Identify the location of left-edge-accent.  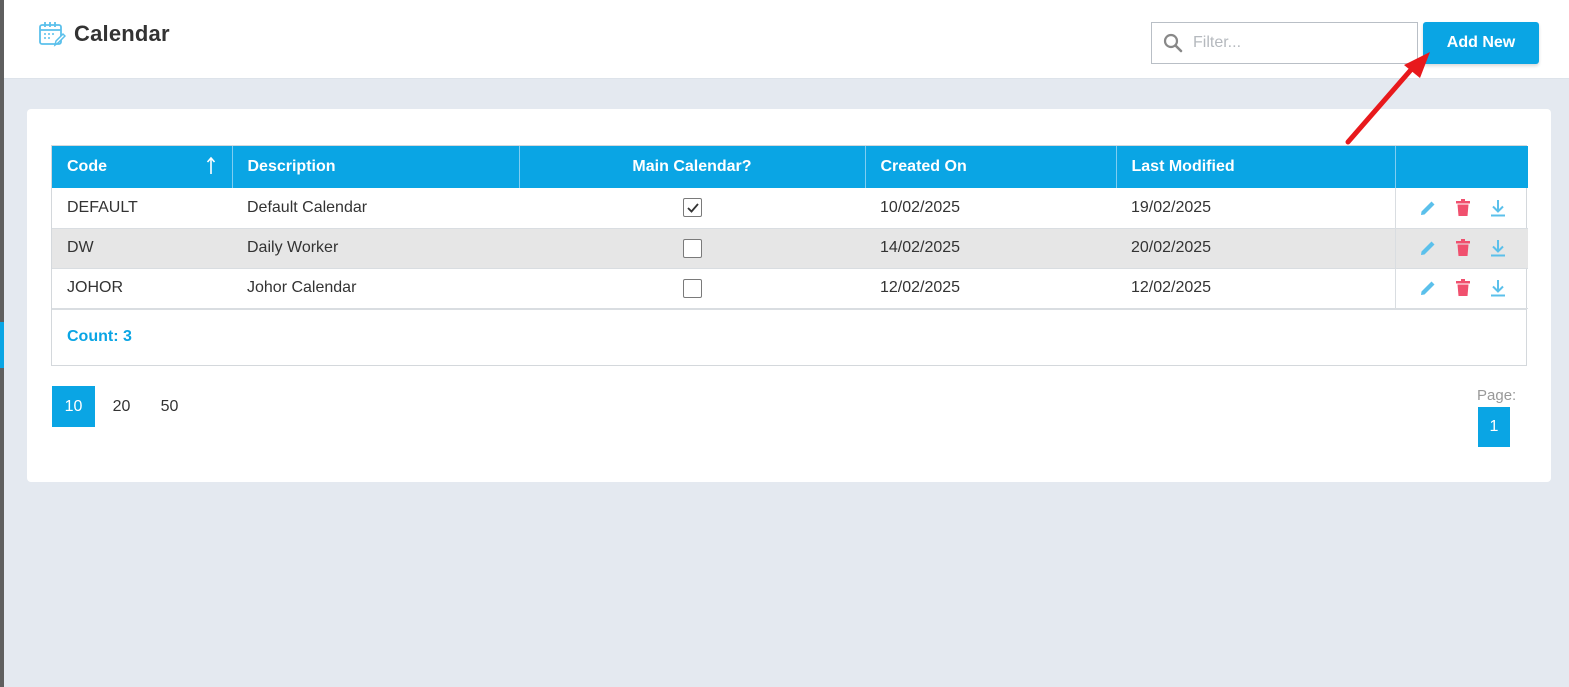
(2, 345).